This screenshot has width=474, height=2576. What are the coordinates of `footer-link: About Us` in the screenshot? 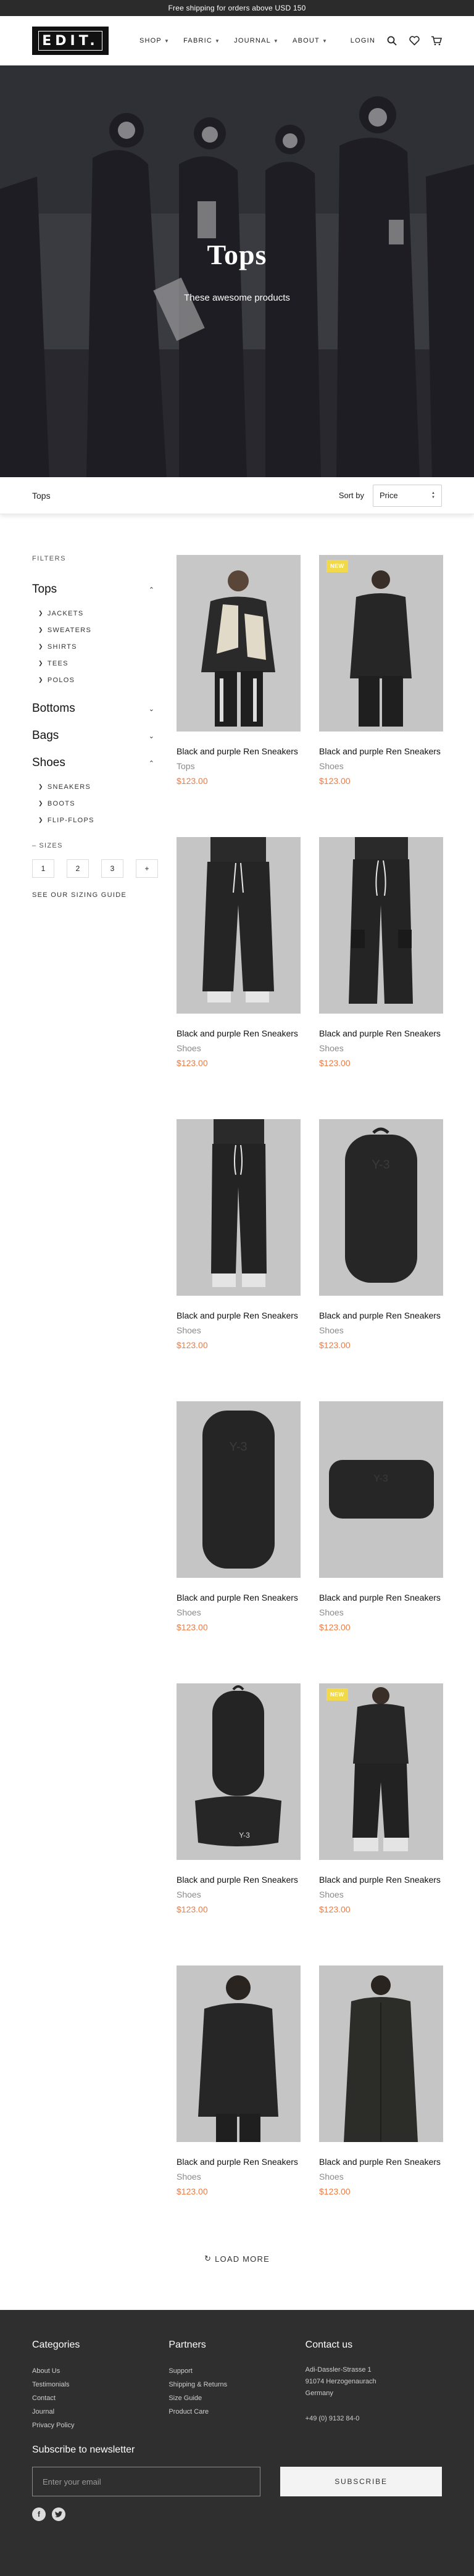 It's located at (100, 2371).